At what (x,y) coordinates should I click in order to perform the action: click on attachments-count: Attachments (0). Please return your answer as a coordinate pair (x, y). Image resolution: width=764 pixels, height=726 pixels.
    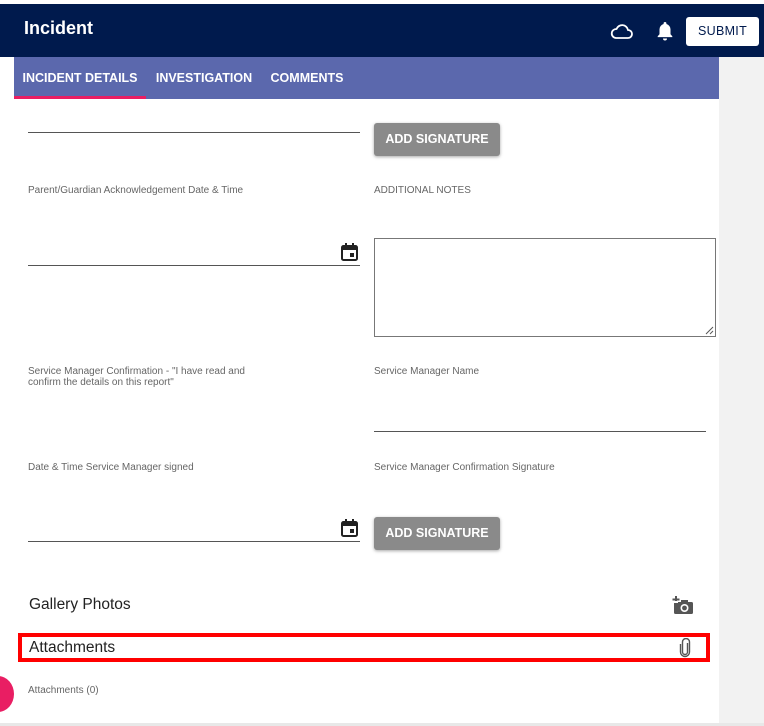
    Looking at the image, I should click on (63, 690).